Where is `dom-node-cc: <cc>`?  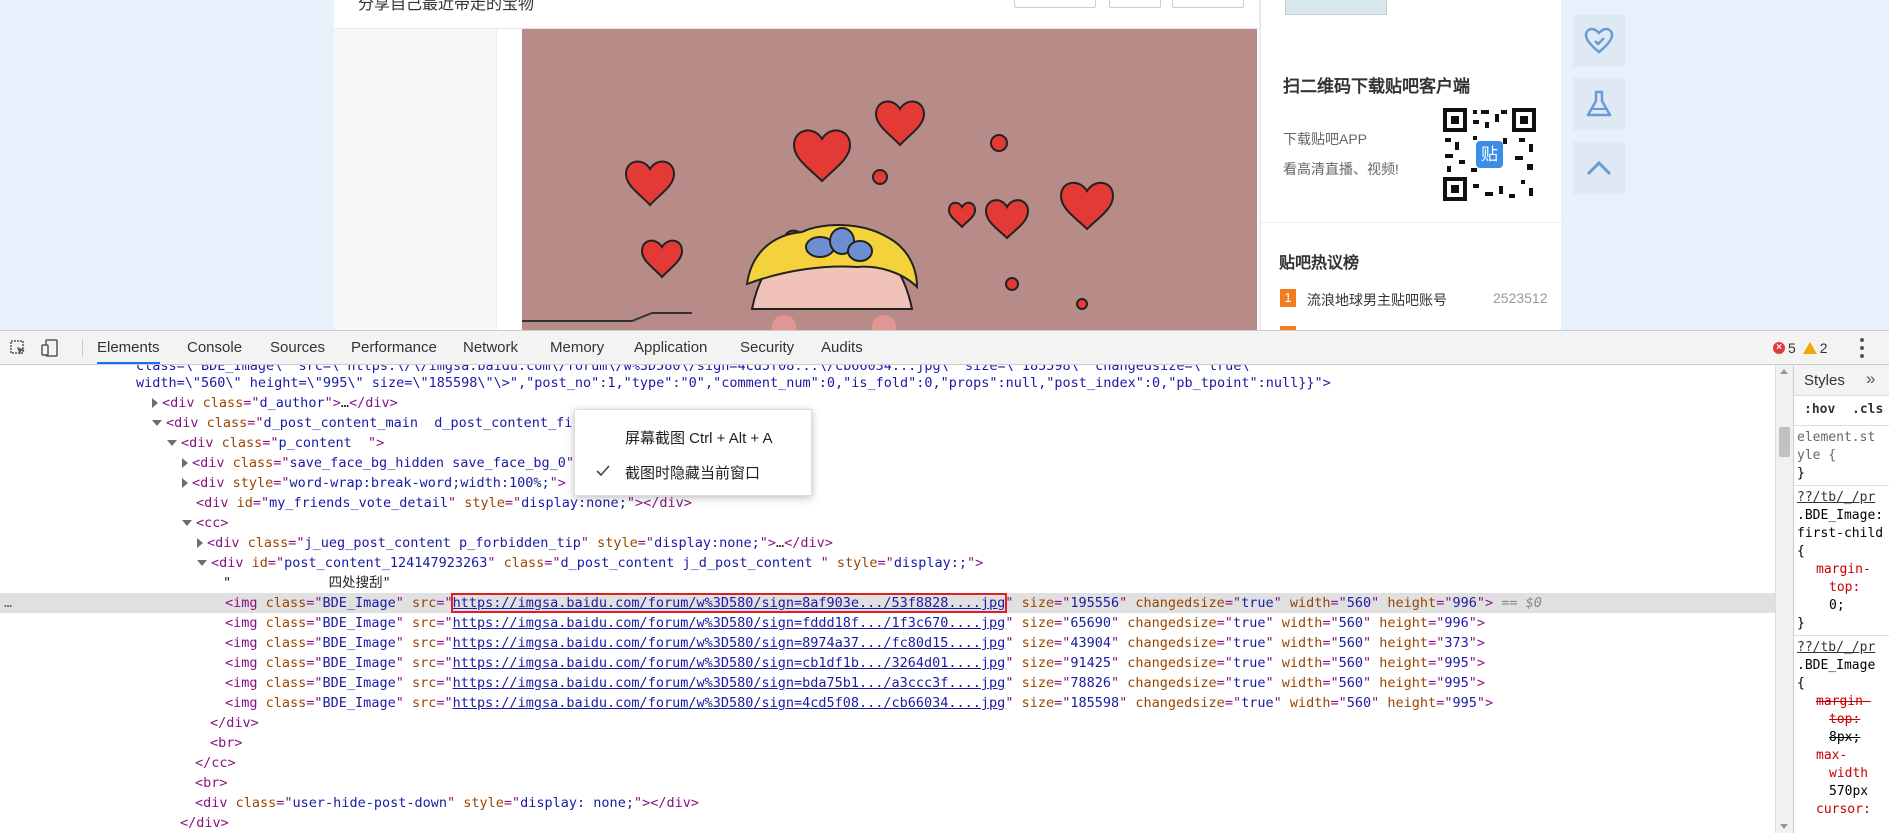 dom-node-cc: <cc> is located at coordinates (887, 523).